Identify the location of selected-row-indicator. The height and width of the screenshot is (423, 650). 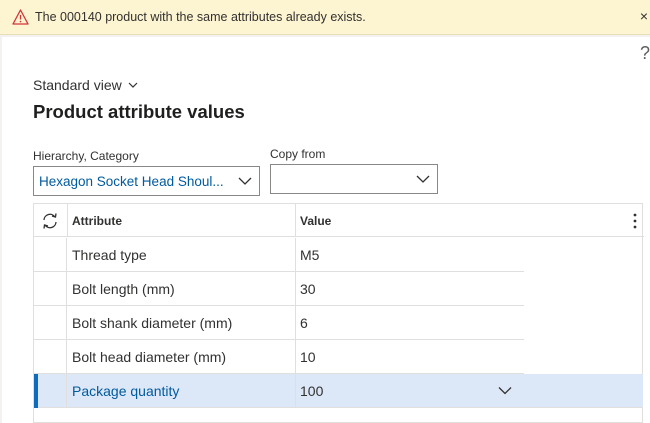
(36, 391).